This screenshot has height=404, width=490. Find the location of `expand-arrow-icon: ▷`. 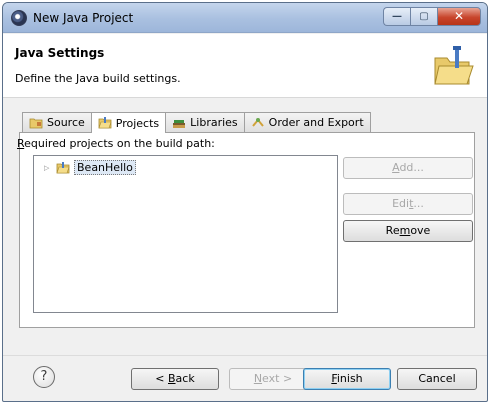

expand-arrow-icon: ▷ is located at coordinates (48, 168).